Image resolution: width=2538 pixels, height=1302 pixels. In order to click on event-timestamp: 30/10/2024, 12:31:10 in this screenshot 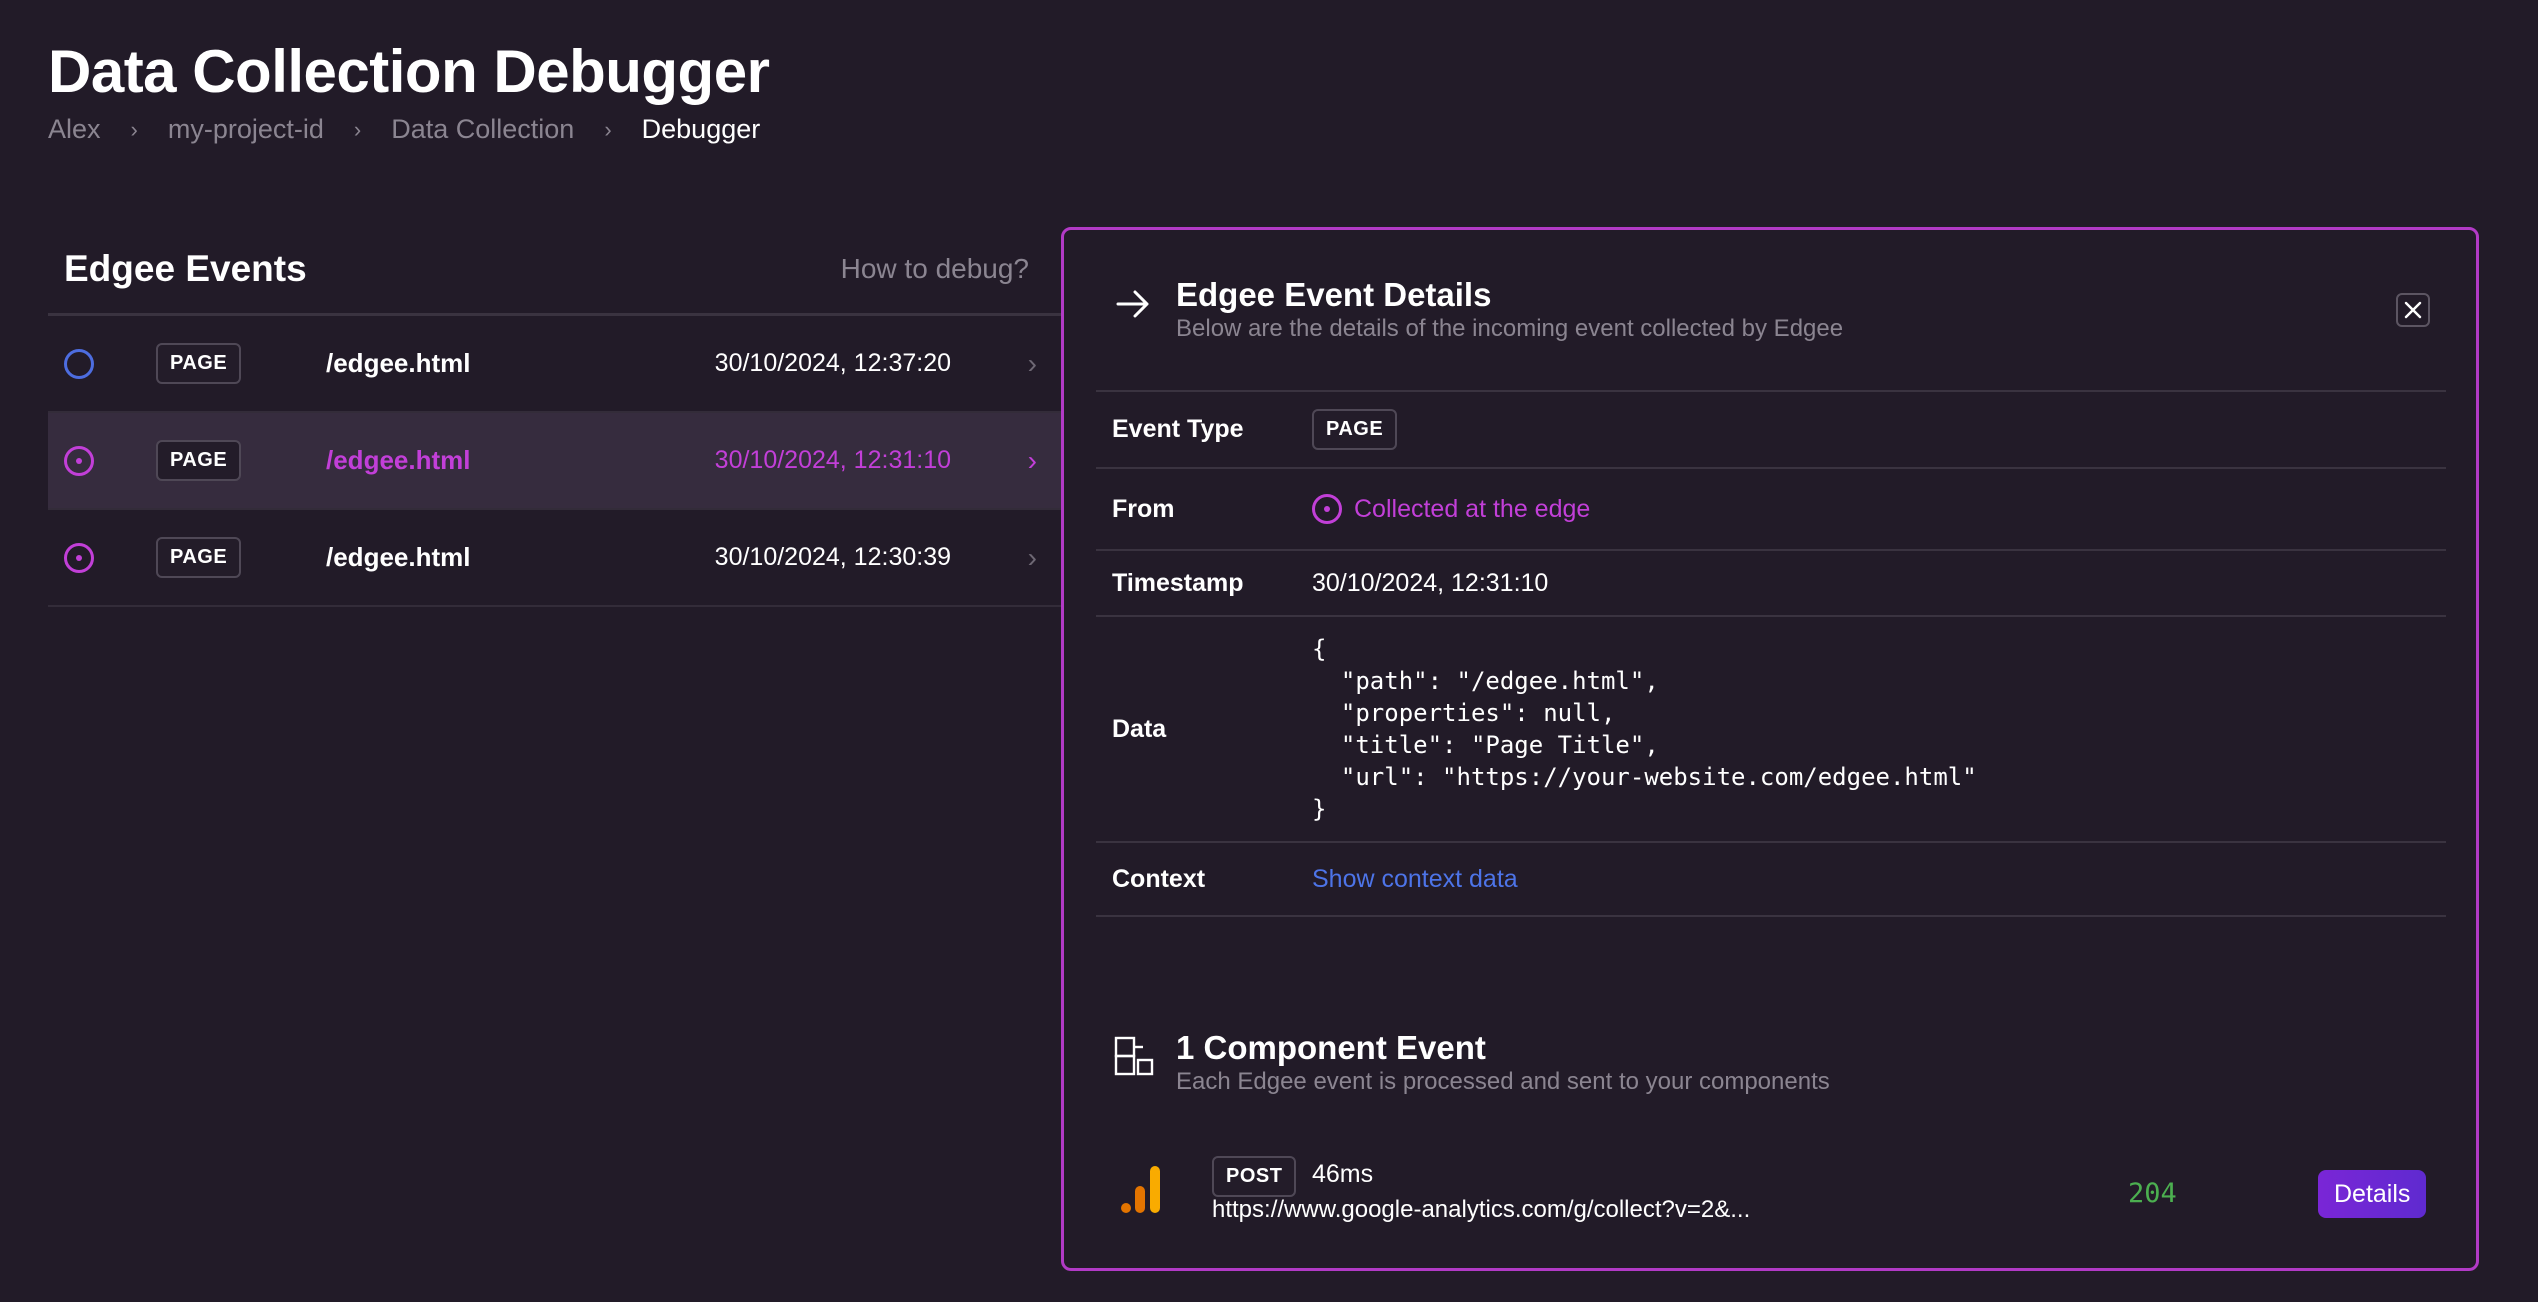, I will do `click(832, 460)`.